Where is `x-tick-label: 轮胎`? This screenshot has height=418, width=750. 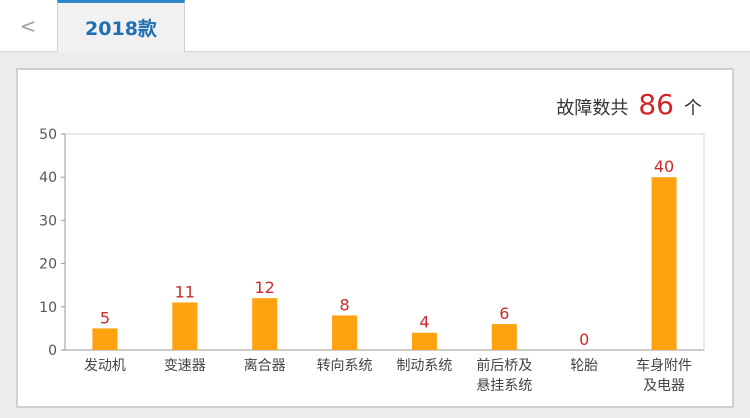
x-tick-label: 轮胎 is located at coordinates (584, 366).